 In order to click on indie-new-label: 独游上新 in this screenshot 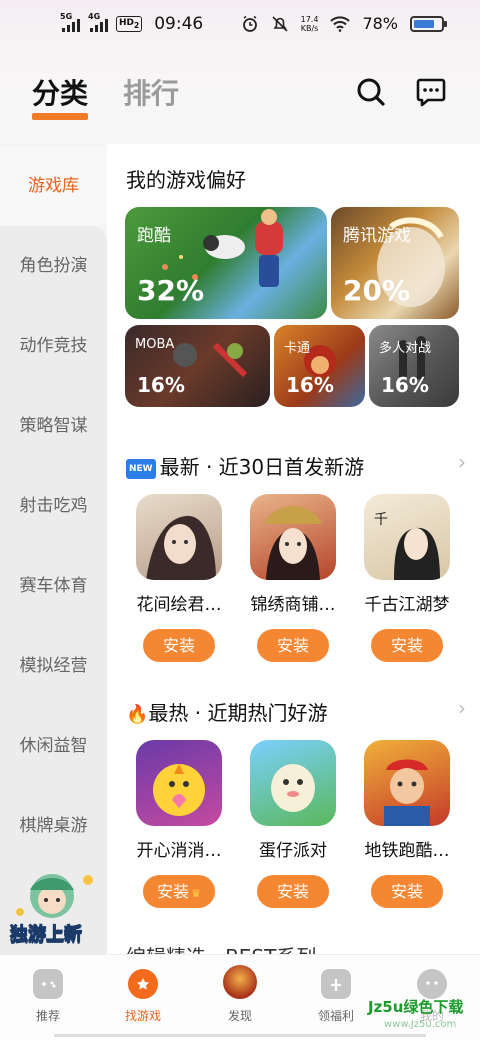, I will do `click(46, 935)`.